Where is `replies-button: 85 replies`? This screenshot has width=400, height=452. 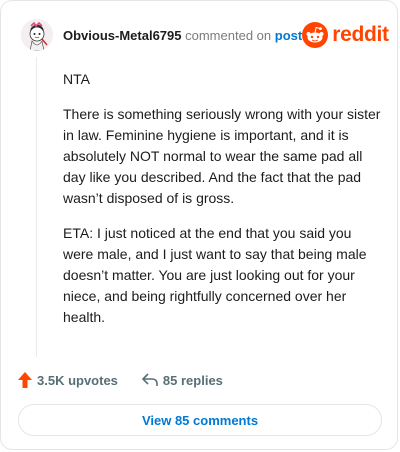 replies-button: 85 replies is located at coordinates (182, 380).